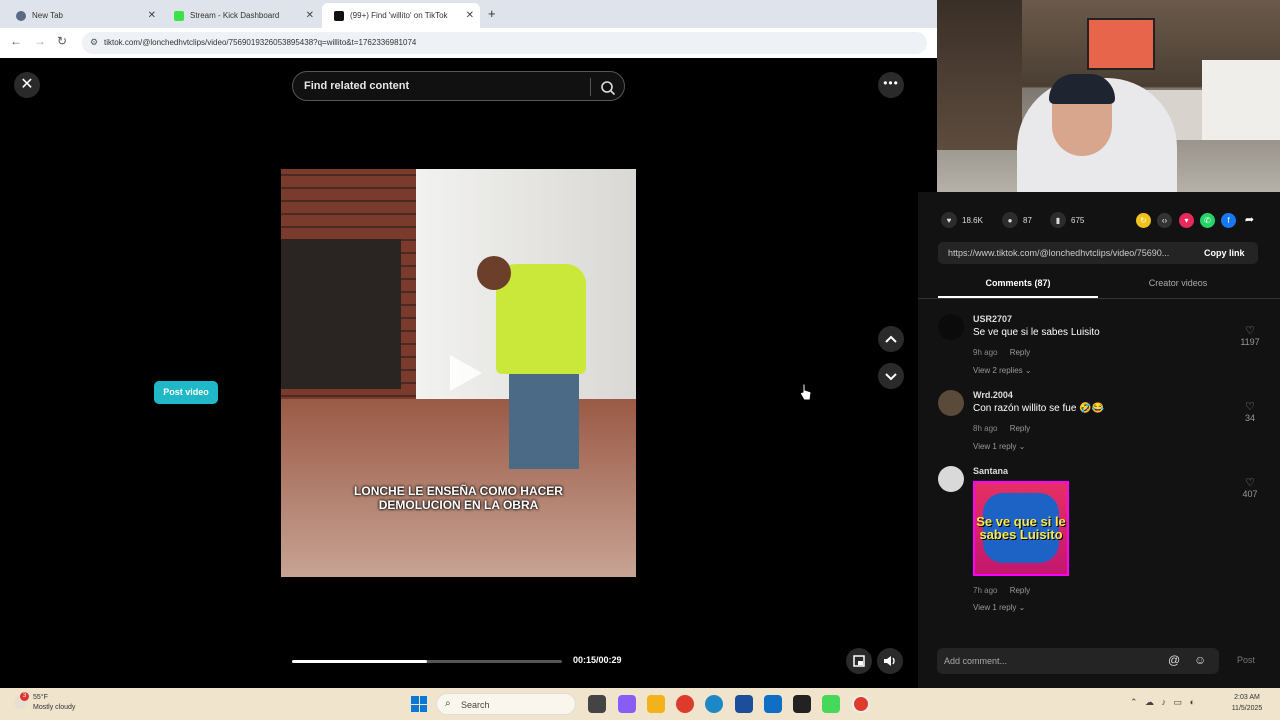 The image size is (1280, 720). Describe the element at coordinates (1164, 220) in the screenshot. I see `embed-icon: ‹›` at that location.